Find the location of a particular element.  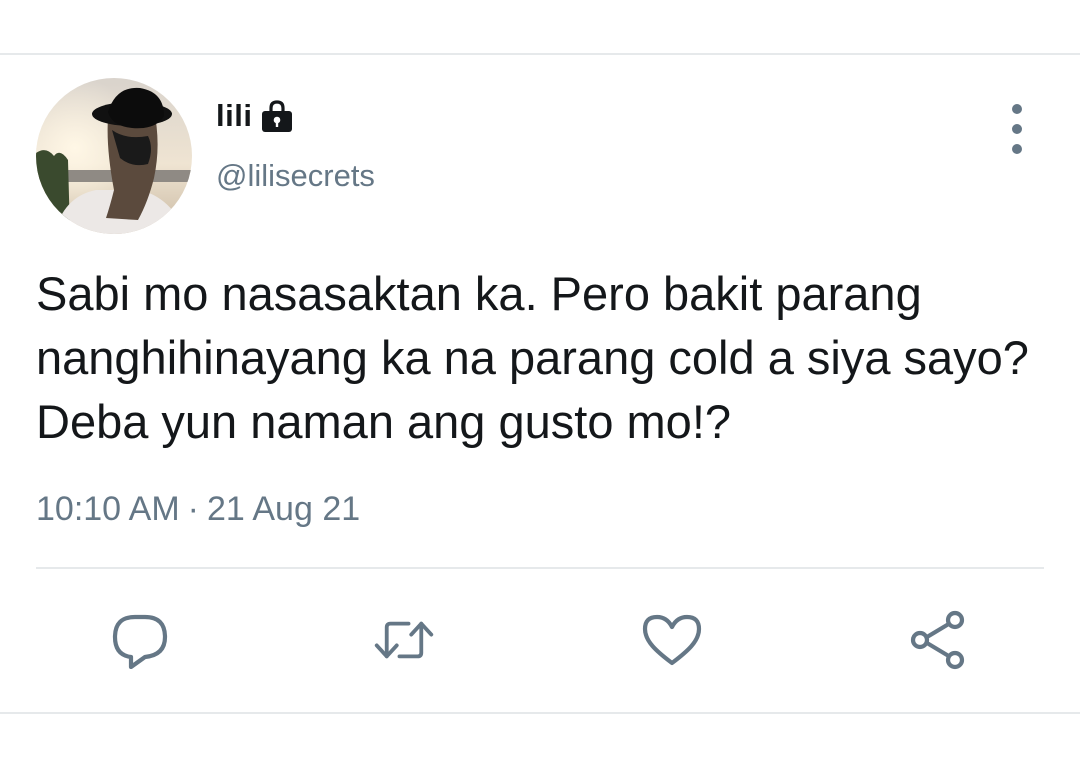

top-divider is located at coordinates (540, 54).